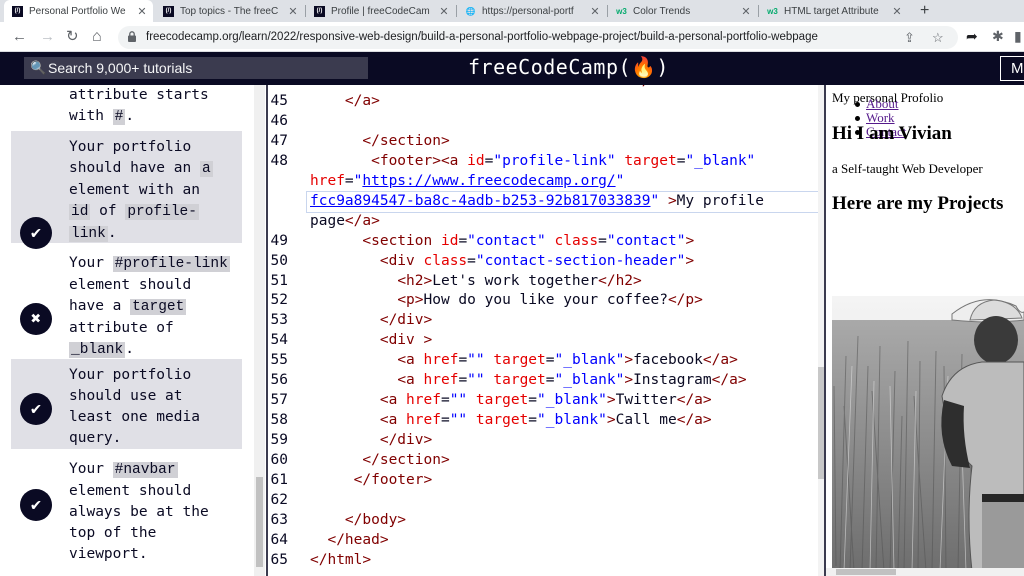 This screenshot has height=576, width=1024. I want to click on line-number: 45, so click(279, 100).